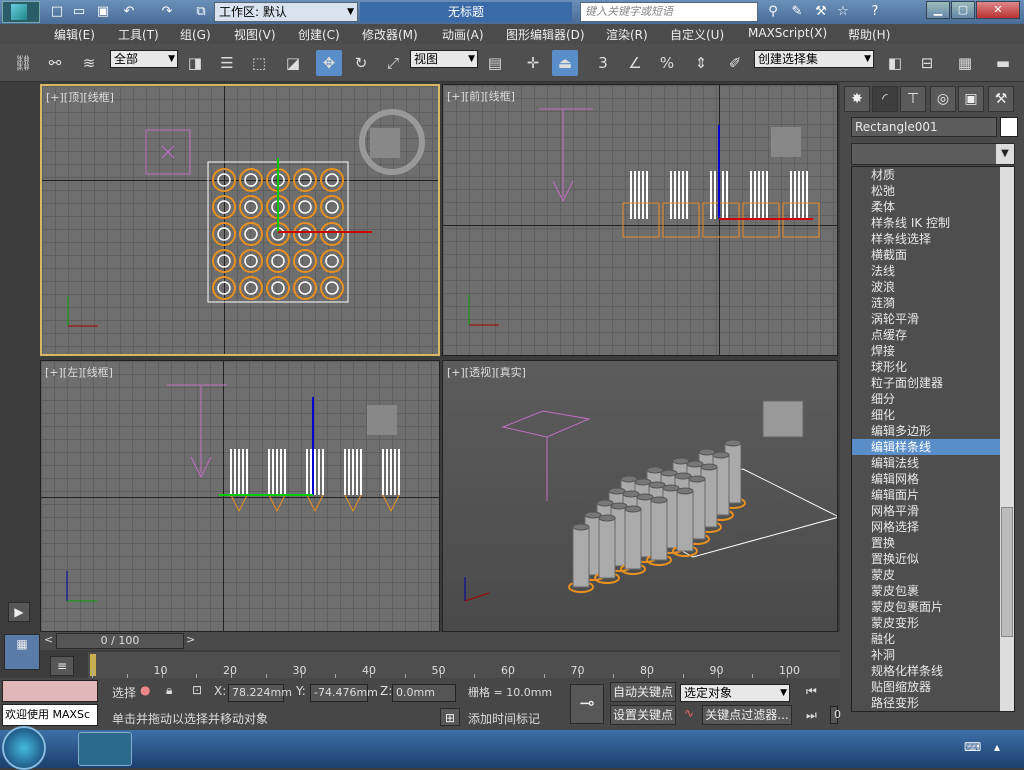 The height and width of the screenshot is (770, 1024). I want to click on modifier-item: 路径变形, so click(933, 703).